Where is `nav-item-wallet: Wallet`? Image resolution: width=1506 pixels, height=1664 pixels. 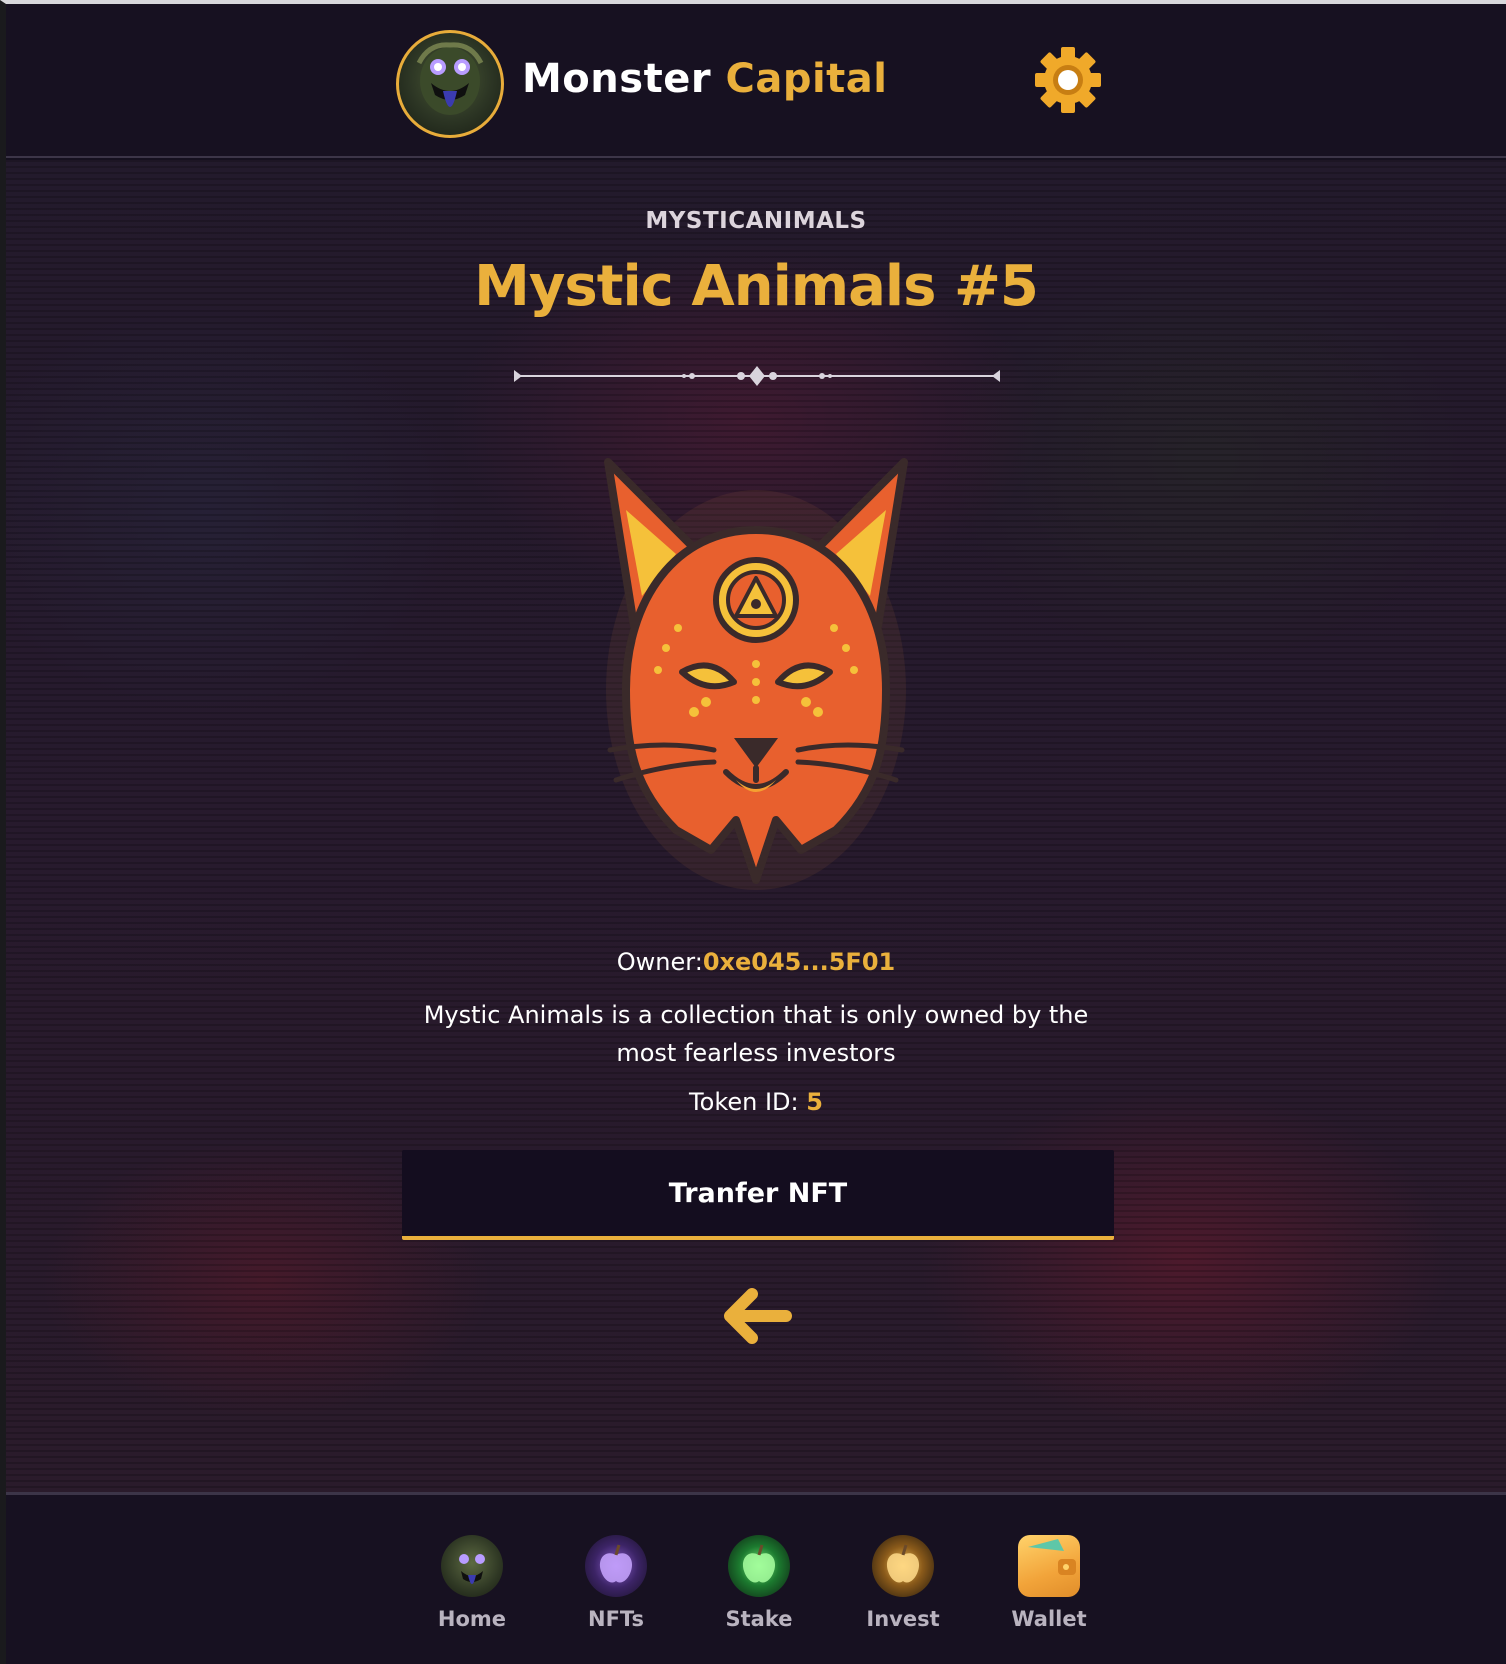 nav-item-wallet: Wallet is located at coordinates (1049, 1590).